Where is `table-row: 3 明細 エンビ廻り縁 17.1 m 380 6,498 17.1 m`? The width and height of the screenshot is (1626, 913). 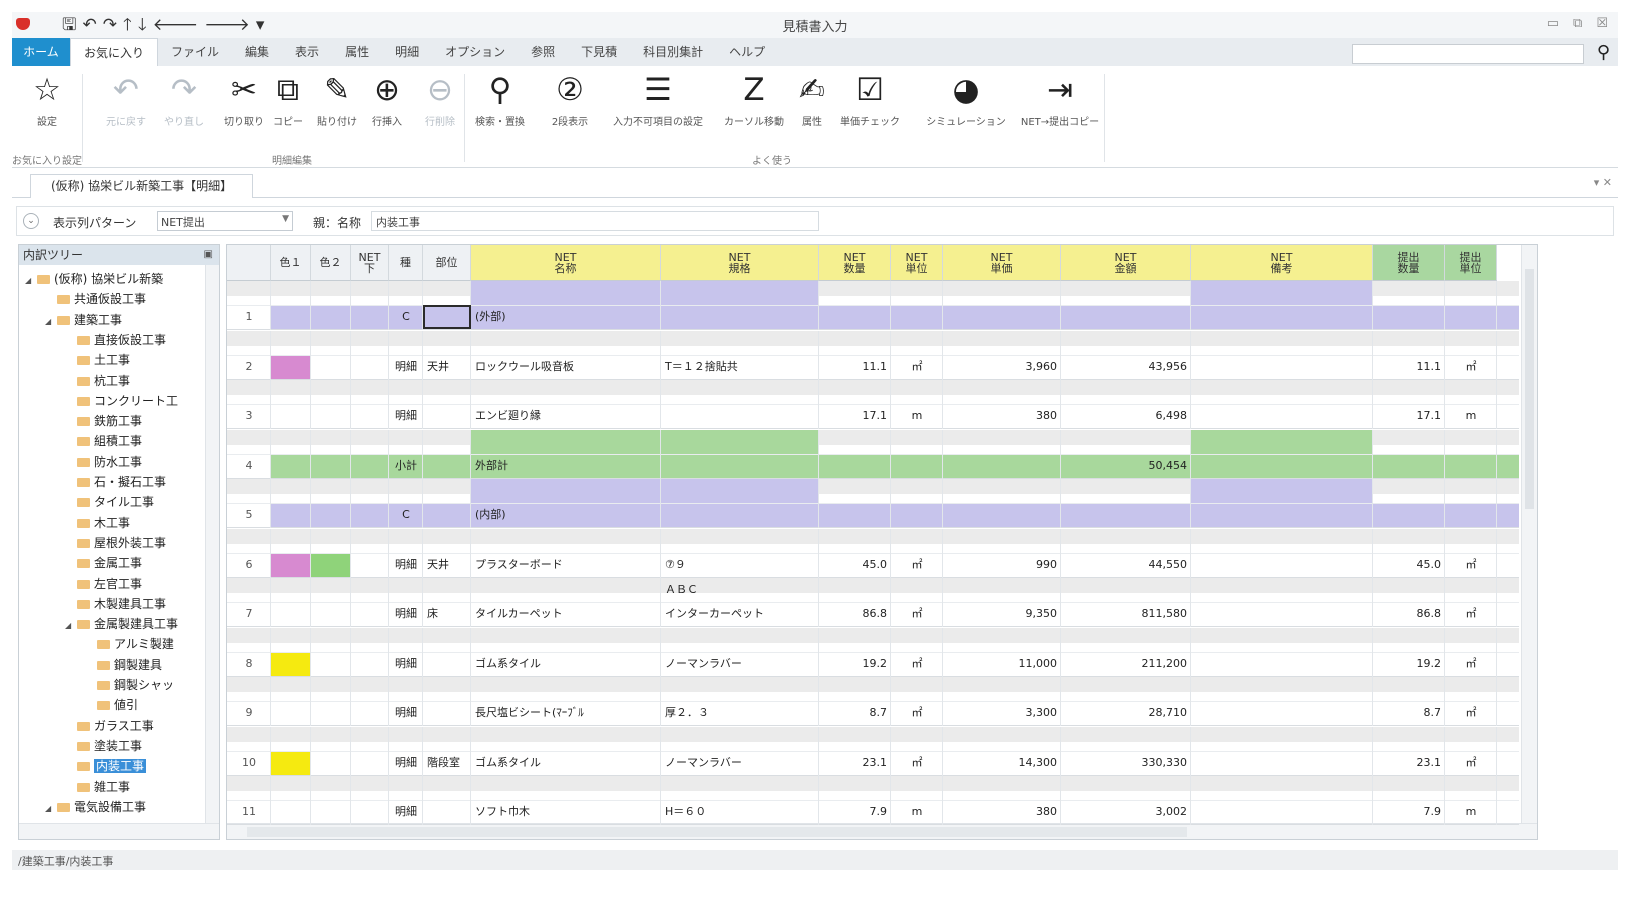 table-row: 3 明細 エンビ廻り縁 17.1 m 380 6,498 17.1 m is located at coordinates (873, 404).